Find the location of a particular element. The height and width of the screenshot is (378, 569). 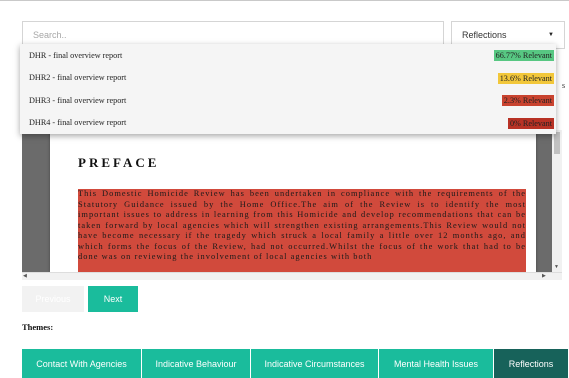

scroll-left-arrow-icon: ◀ is located at coordinates (25, 276).